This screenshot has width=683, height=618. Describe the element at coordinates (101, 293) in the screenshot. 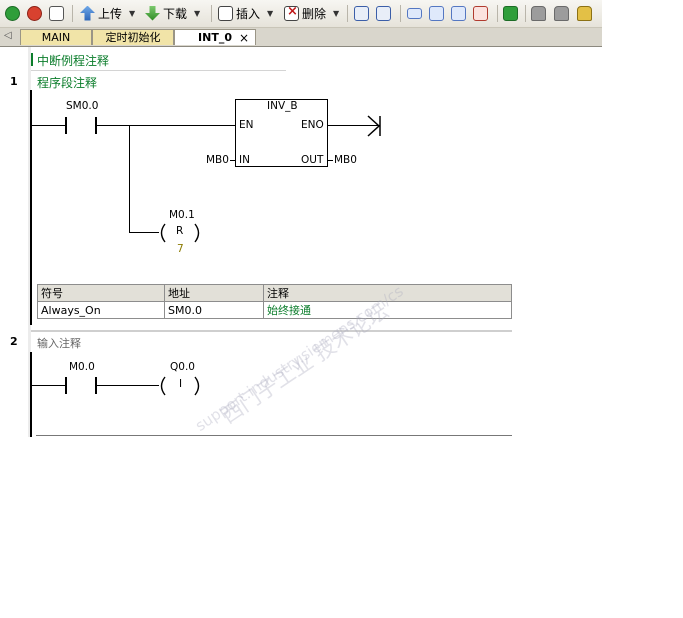

I see `column-header-symbol: 符号` at that location.